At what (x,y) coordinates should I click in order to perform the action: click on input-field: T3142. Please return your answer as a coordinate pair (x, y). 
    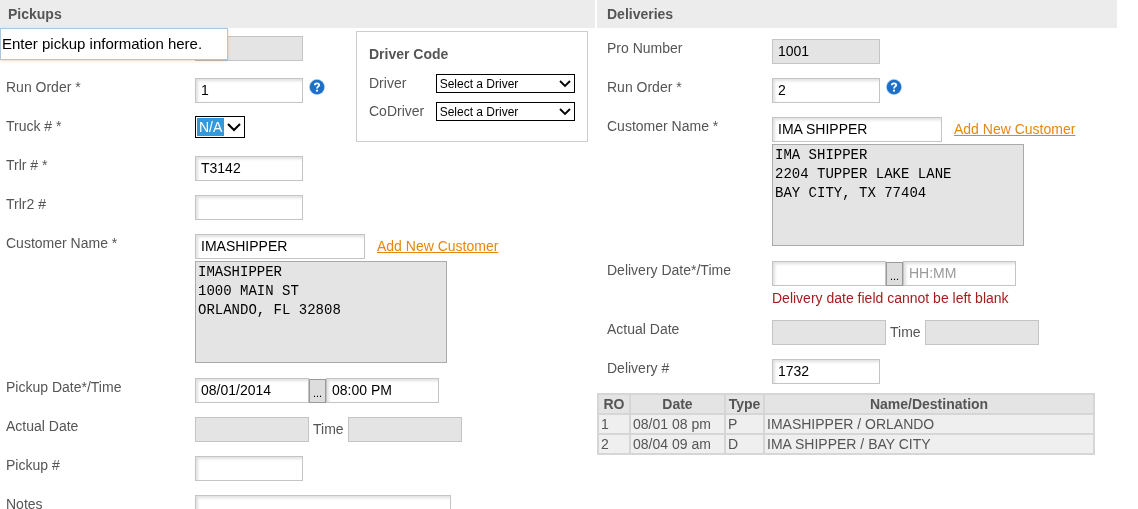
    Looking at the image, I should click on (249, 168).